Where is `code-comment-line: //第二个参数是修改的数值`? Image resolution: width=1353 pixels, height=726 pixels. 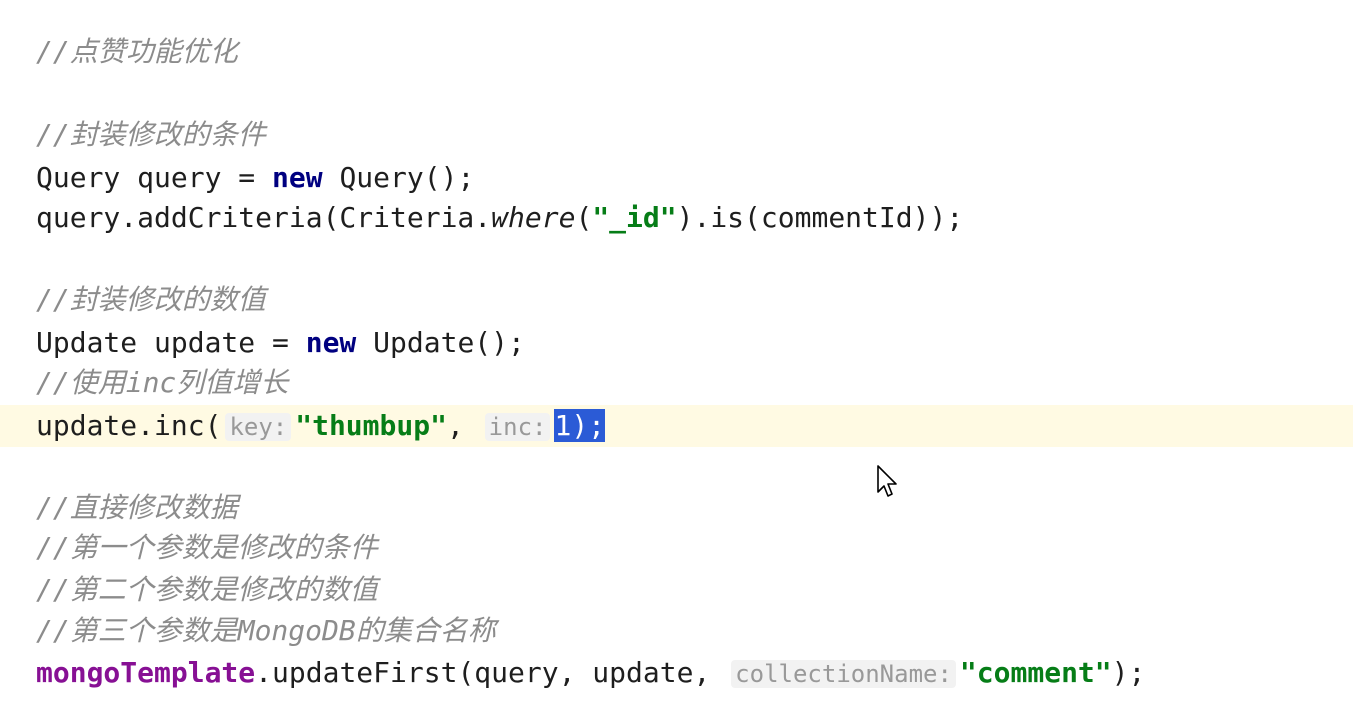
code-comment-line: //第二个参数是修改的数值 is located at coordinates (207, 589).